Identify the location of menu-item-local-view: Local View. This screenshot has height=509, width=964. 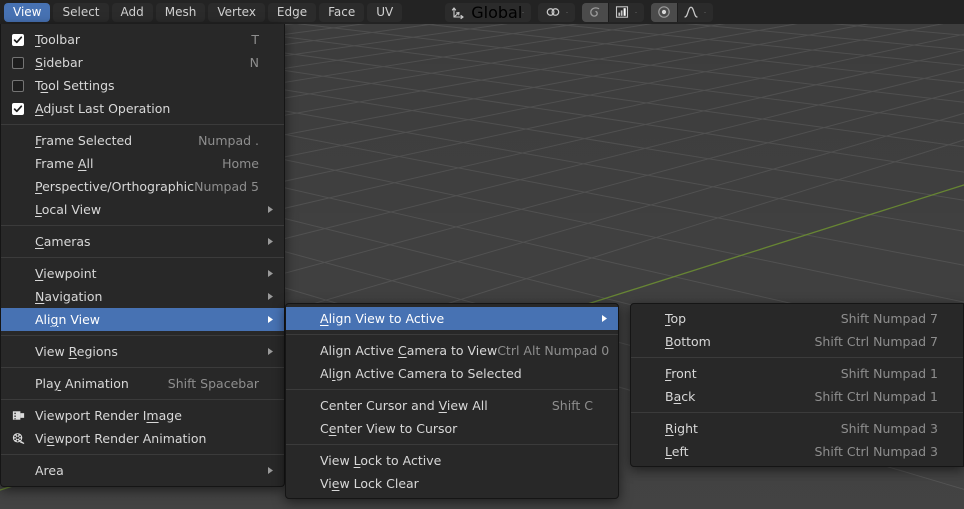
(142, 209).